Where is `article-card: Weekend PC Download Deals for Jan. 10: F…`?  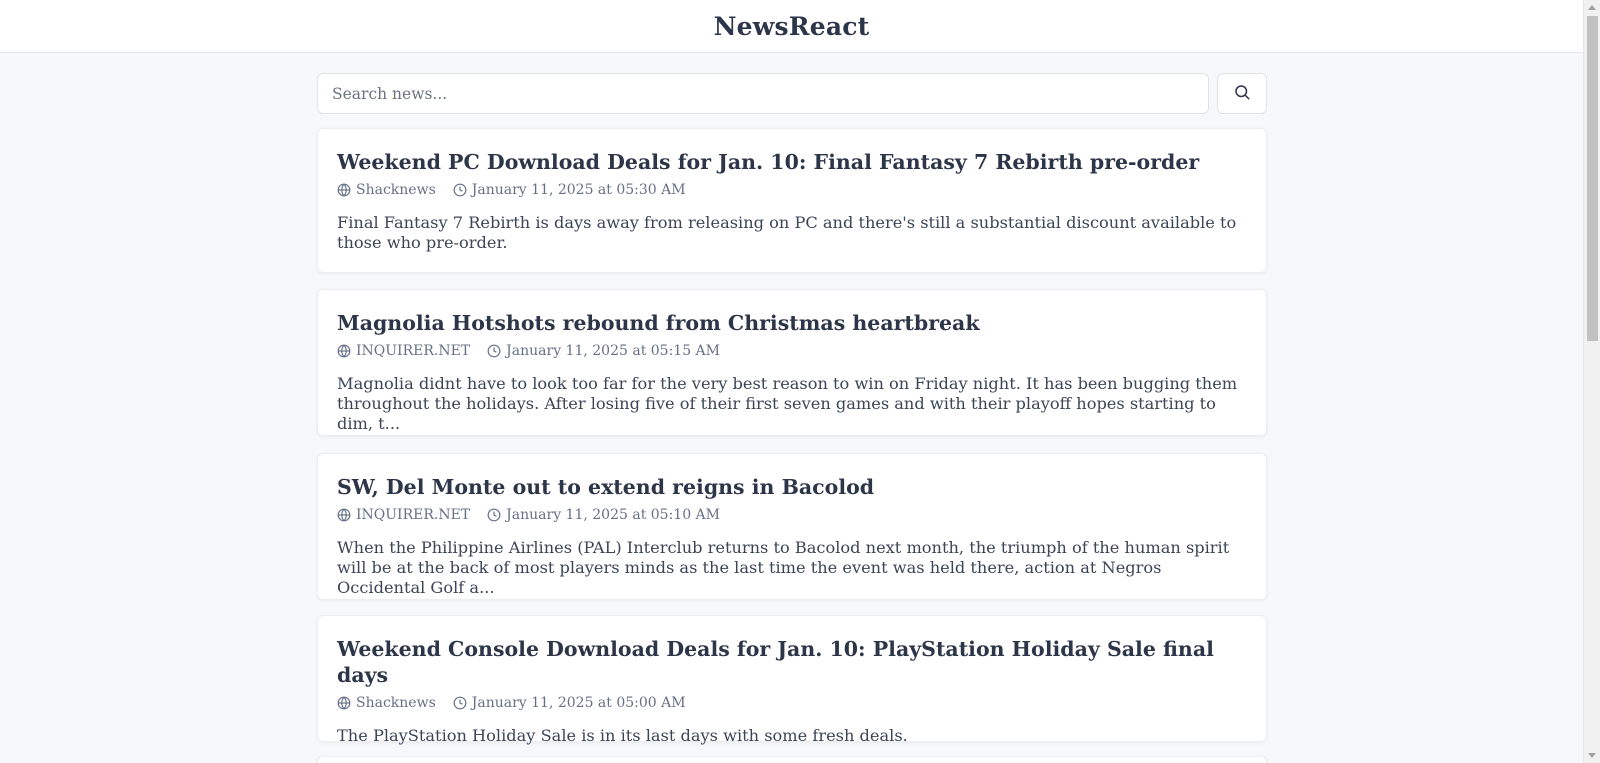
article-card: Weekend PC Download Deals for Jan. 10: F… is located at coordinates (792, 200).